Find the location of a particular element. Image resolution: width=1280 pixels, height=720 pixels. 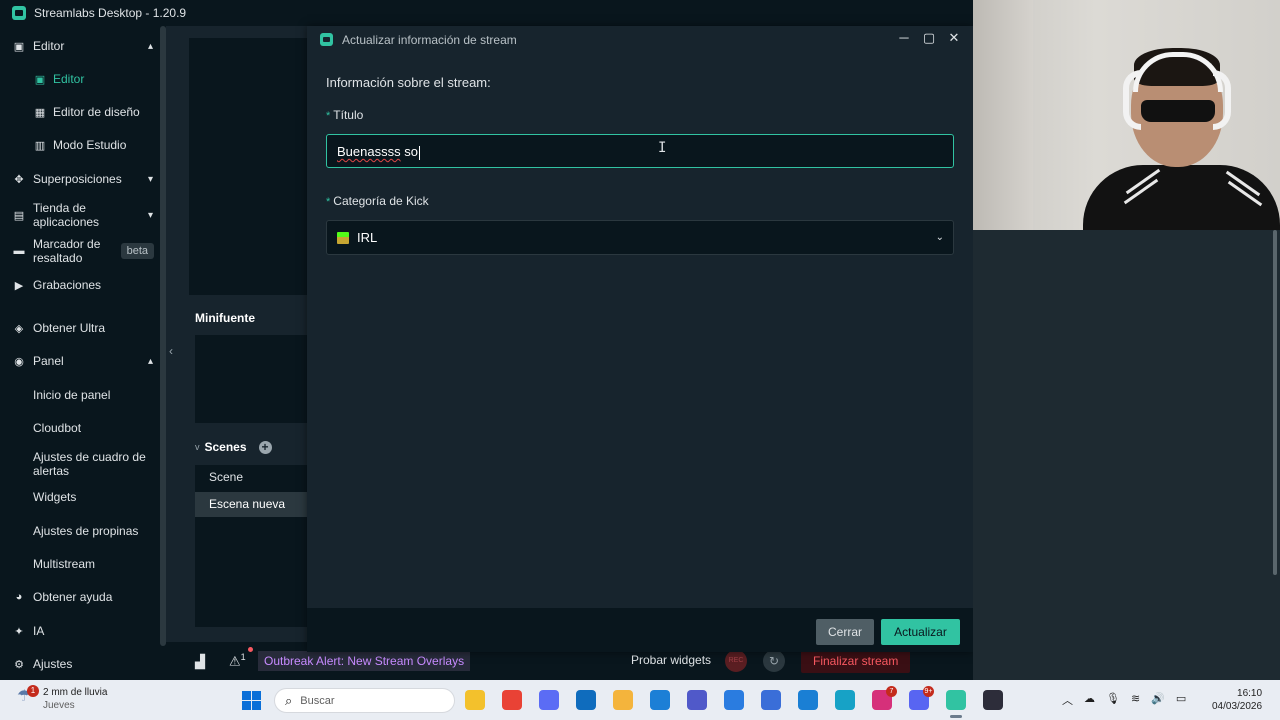

vscode-icon is located at coordinates (808, 700).